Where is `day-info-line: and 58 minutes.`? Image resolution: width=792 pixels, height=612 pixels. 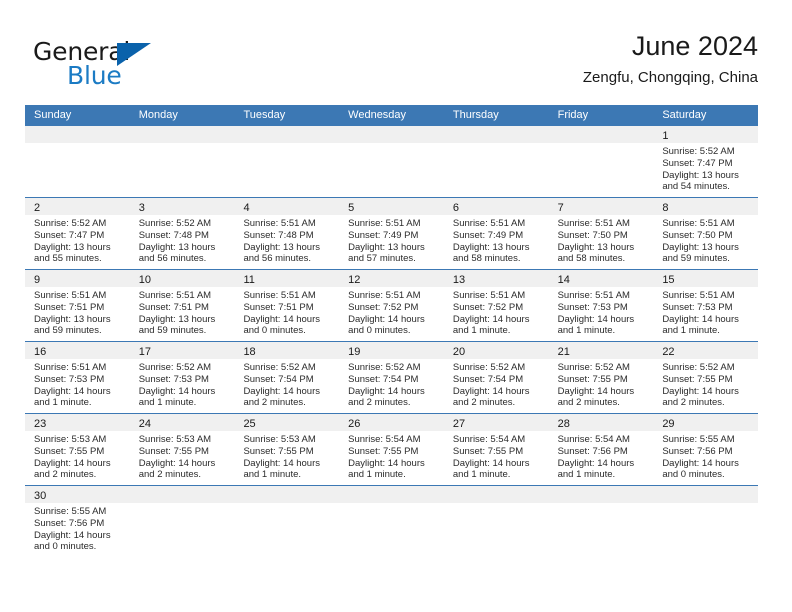 day-info-line: and 58 minutes. is located at coordinates (486, 259).